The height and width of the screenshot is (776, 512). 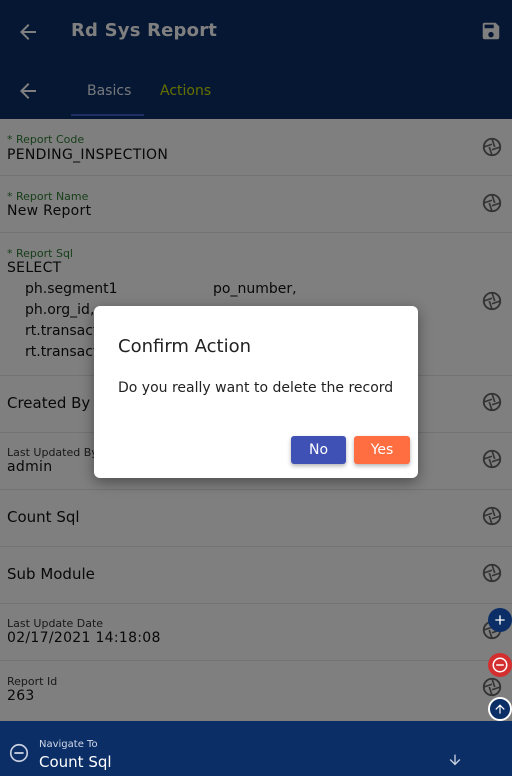 I want to click on arrow-down-icon, so click(x=455, y=760).